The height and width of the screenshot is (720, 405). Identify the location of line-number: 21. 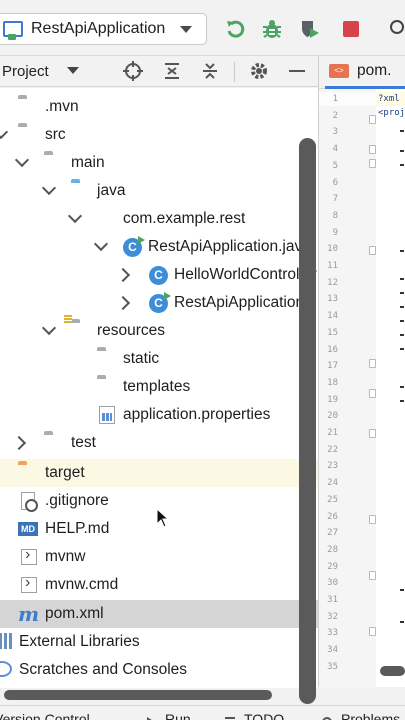
(332, 433).